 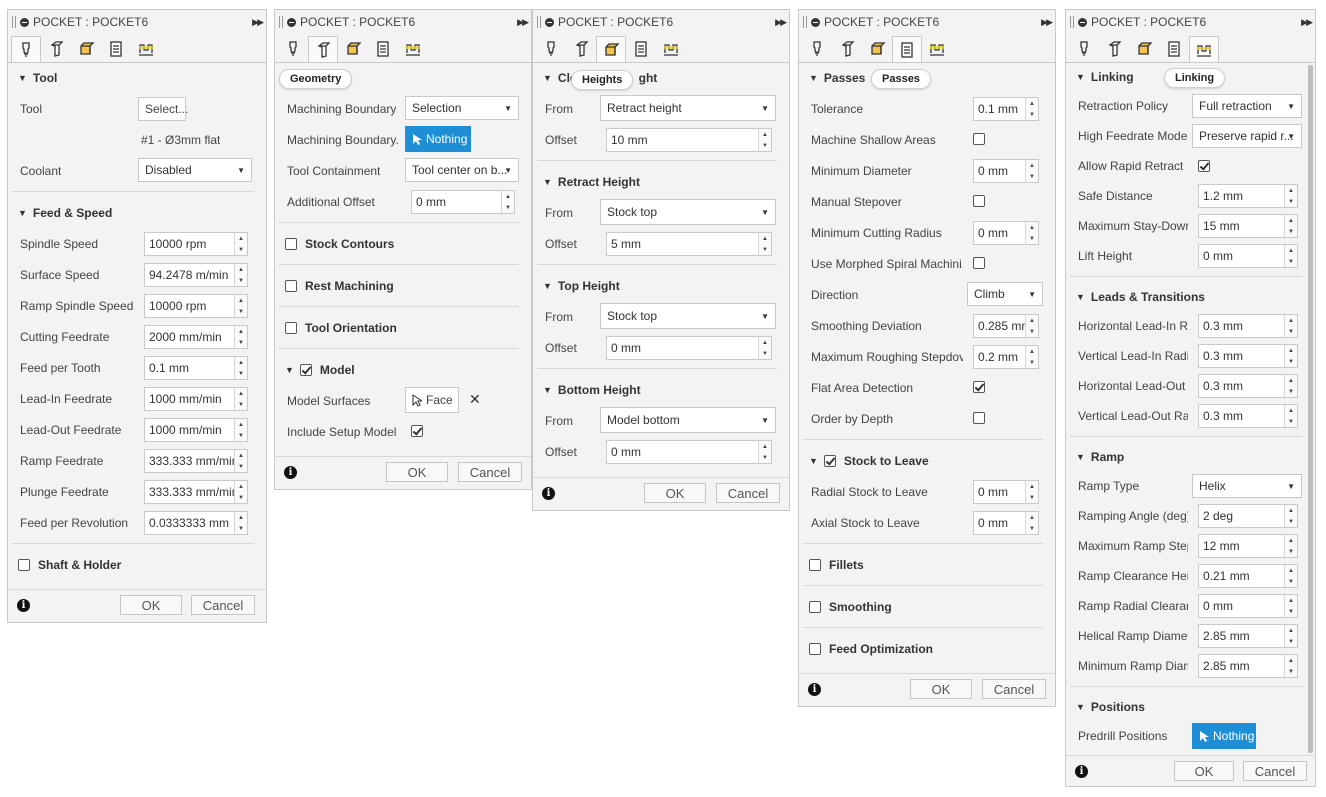 What do you see at coordinates (403, 328) in the screenshot?
I see `tool-orientation-section-header: Tool Orientation` at bounding box center [403, 328].